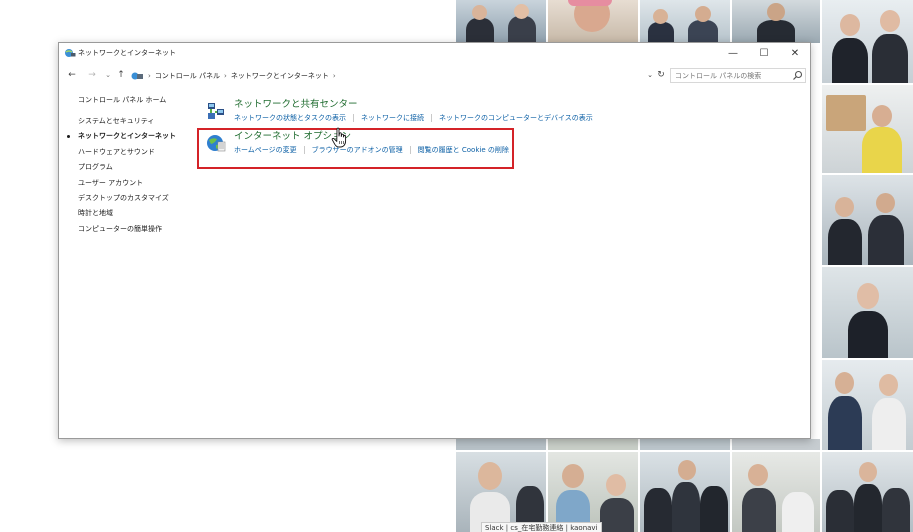 The height and width of the screenshot is (532, 913). What do you see at coordinates (108, 75) in the screenshot?
I see `recent-locations-button: ⌄` at bounding box center [108, 75].